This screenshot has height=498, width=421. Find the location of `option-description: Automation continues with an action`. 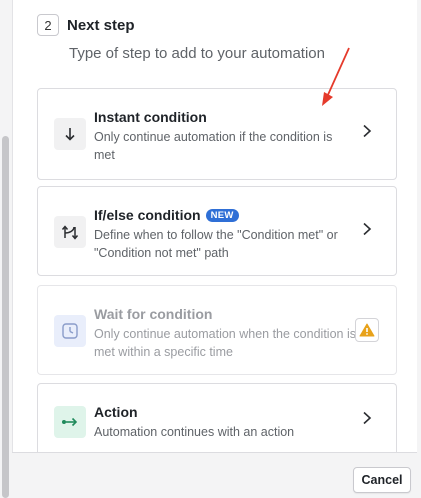

option-description: Automation continues with an action is located at coordinates (194, 432).